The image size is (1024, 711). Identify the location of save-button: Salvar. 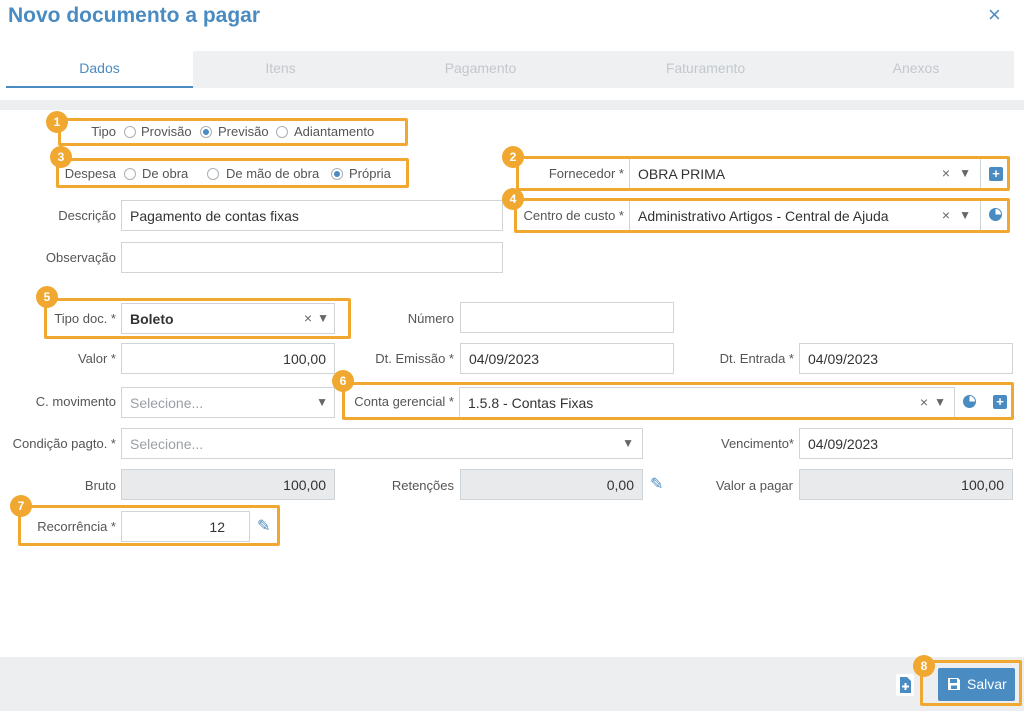
(976, 684).